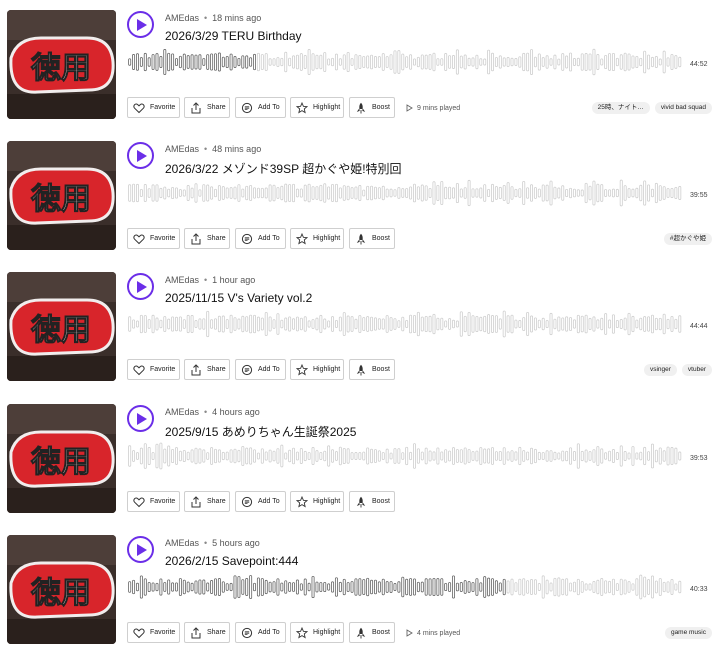 Image resolution: width=727 pixels, height=647 pixels. I want to click on tag-chip: vivid bad squad, so click(683, 108).